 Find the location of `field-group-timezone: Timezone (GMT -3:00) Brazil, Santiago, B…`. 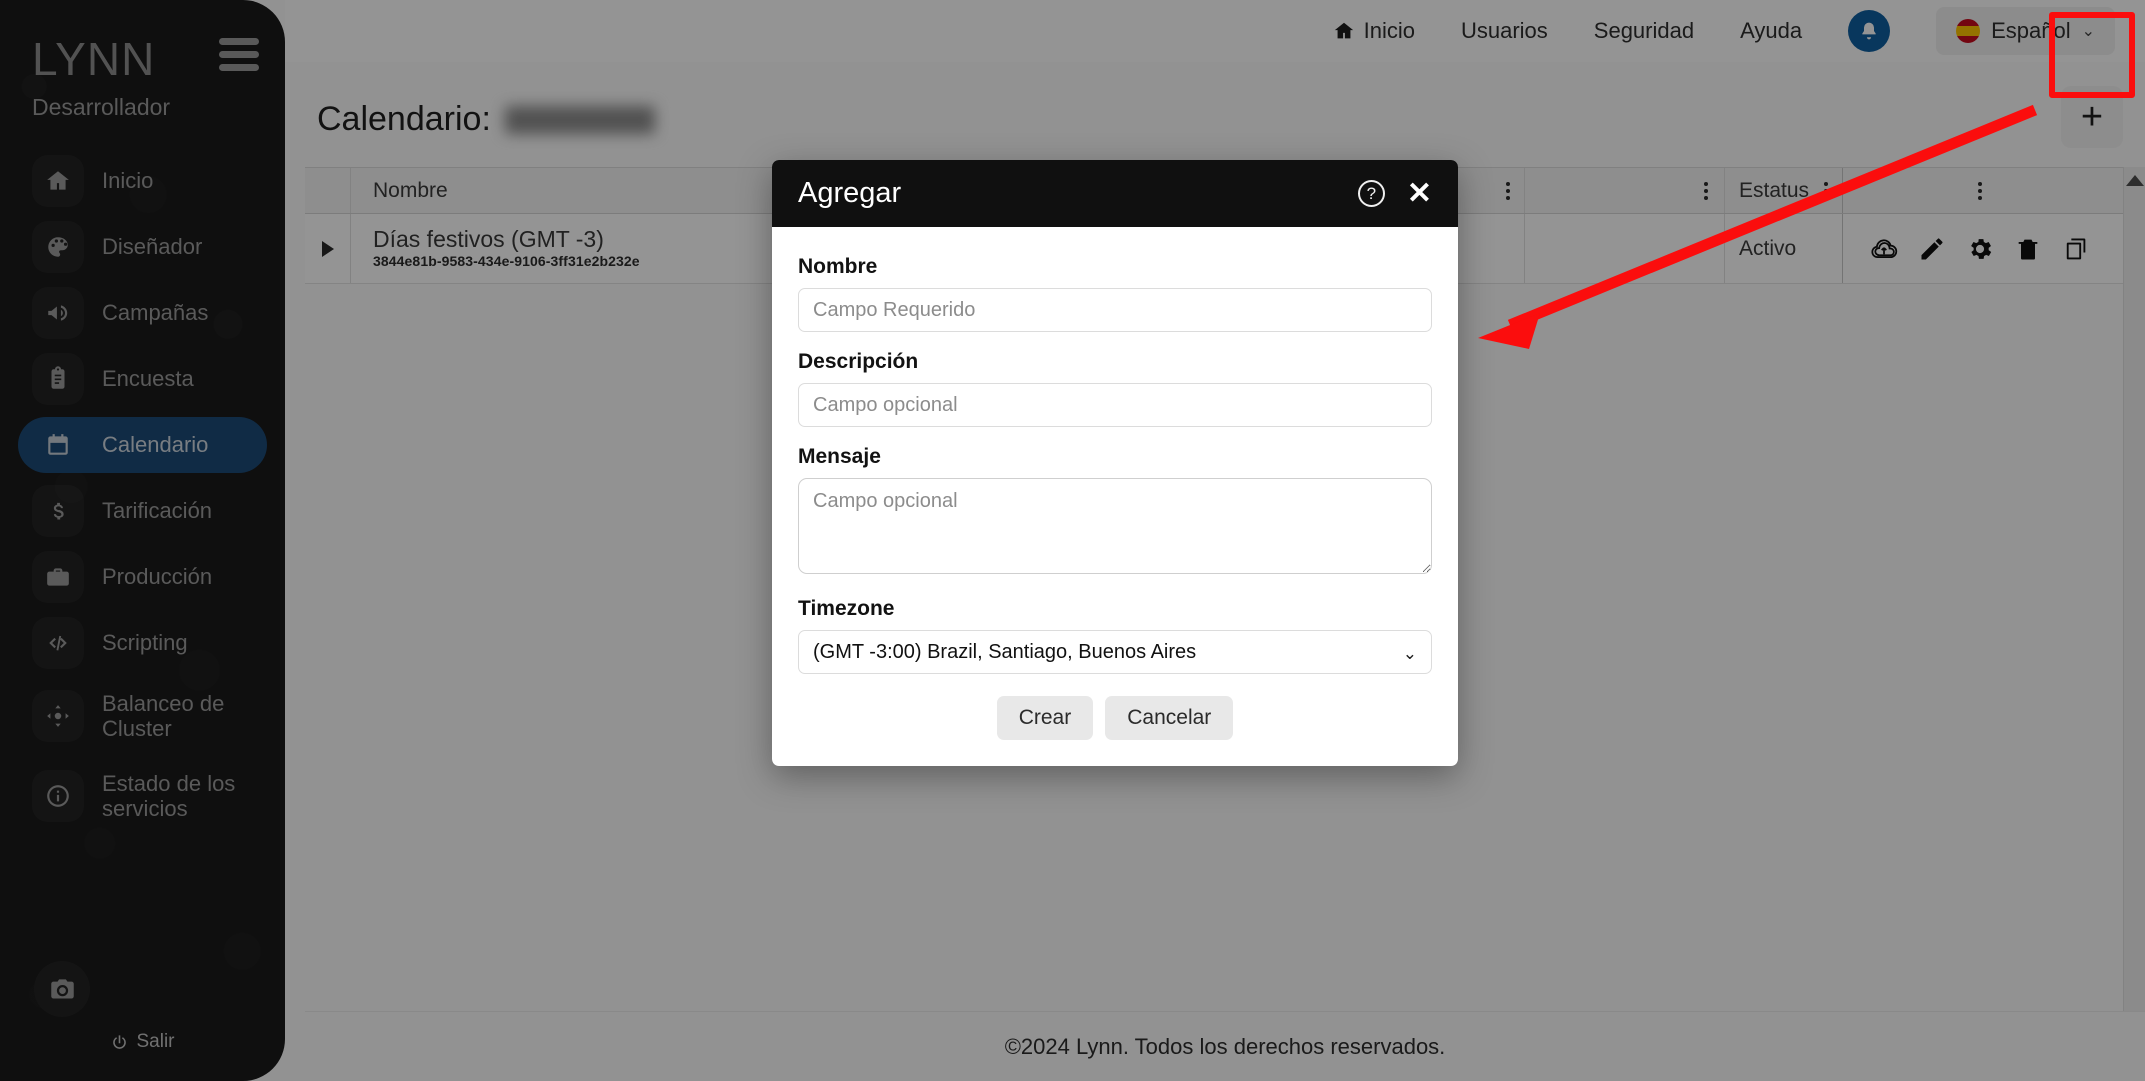

field-group-timezone: Timezone (GMT -3:00) Brazil, Santiago, B… is located at coordinates (1115, 635).